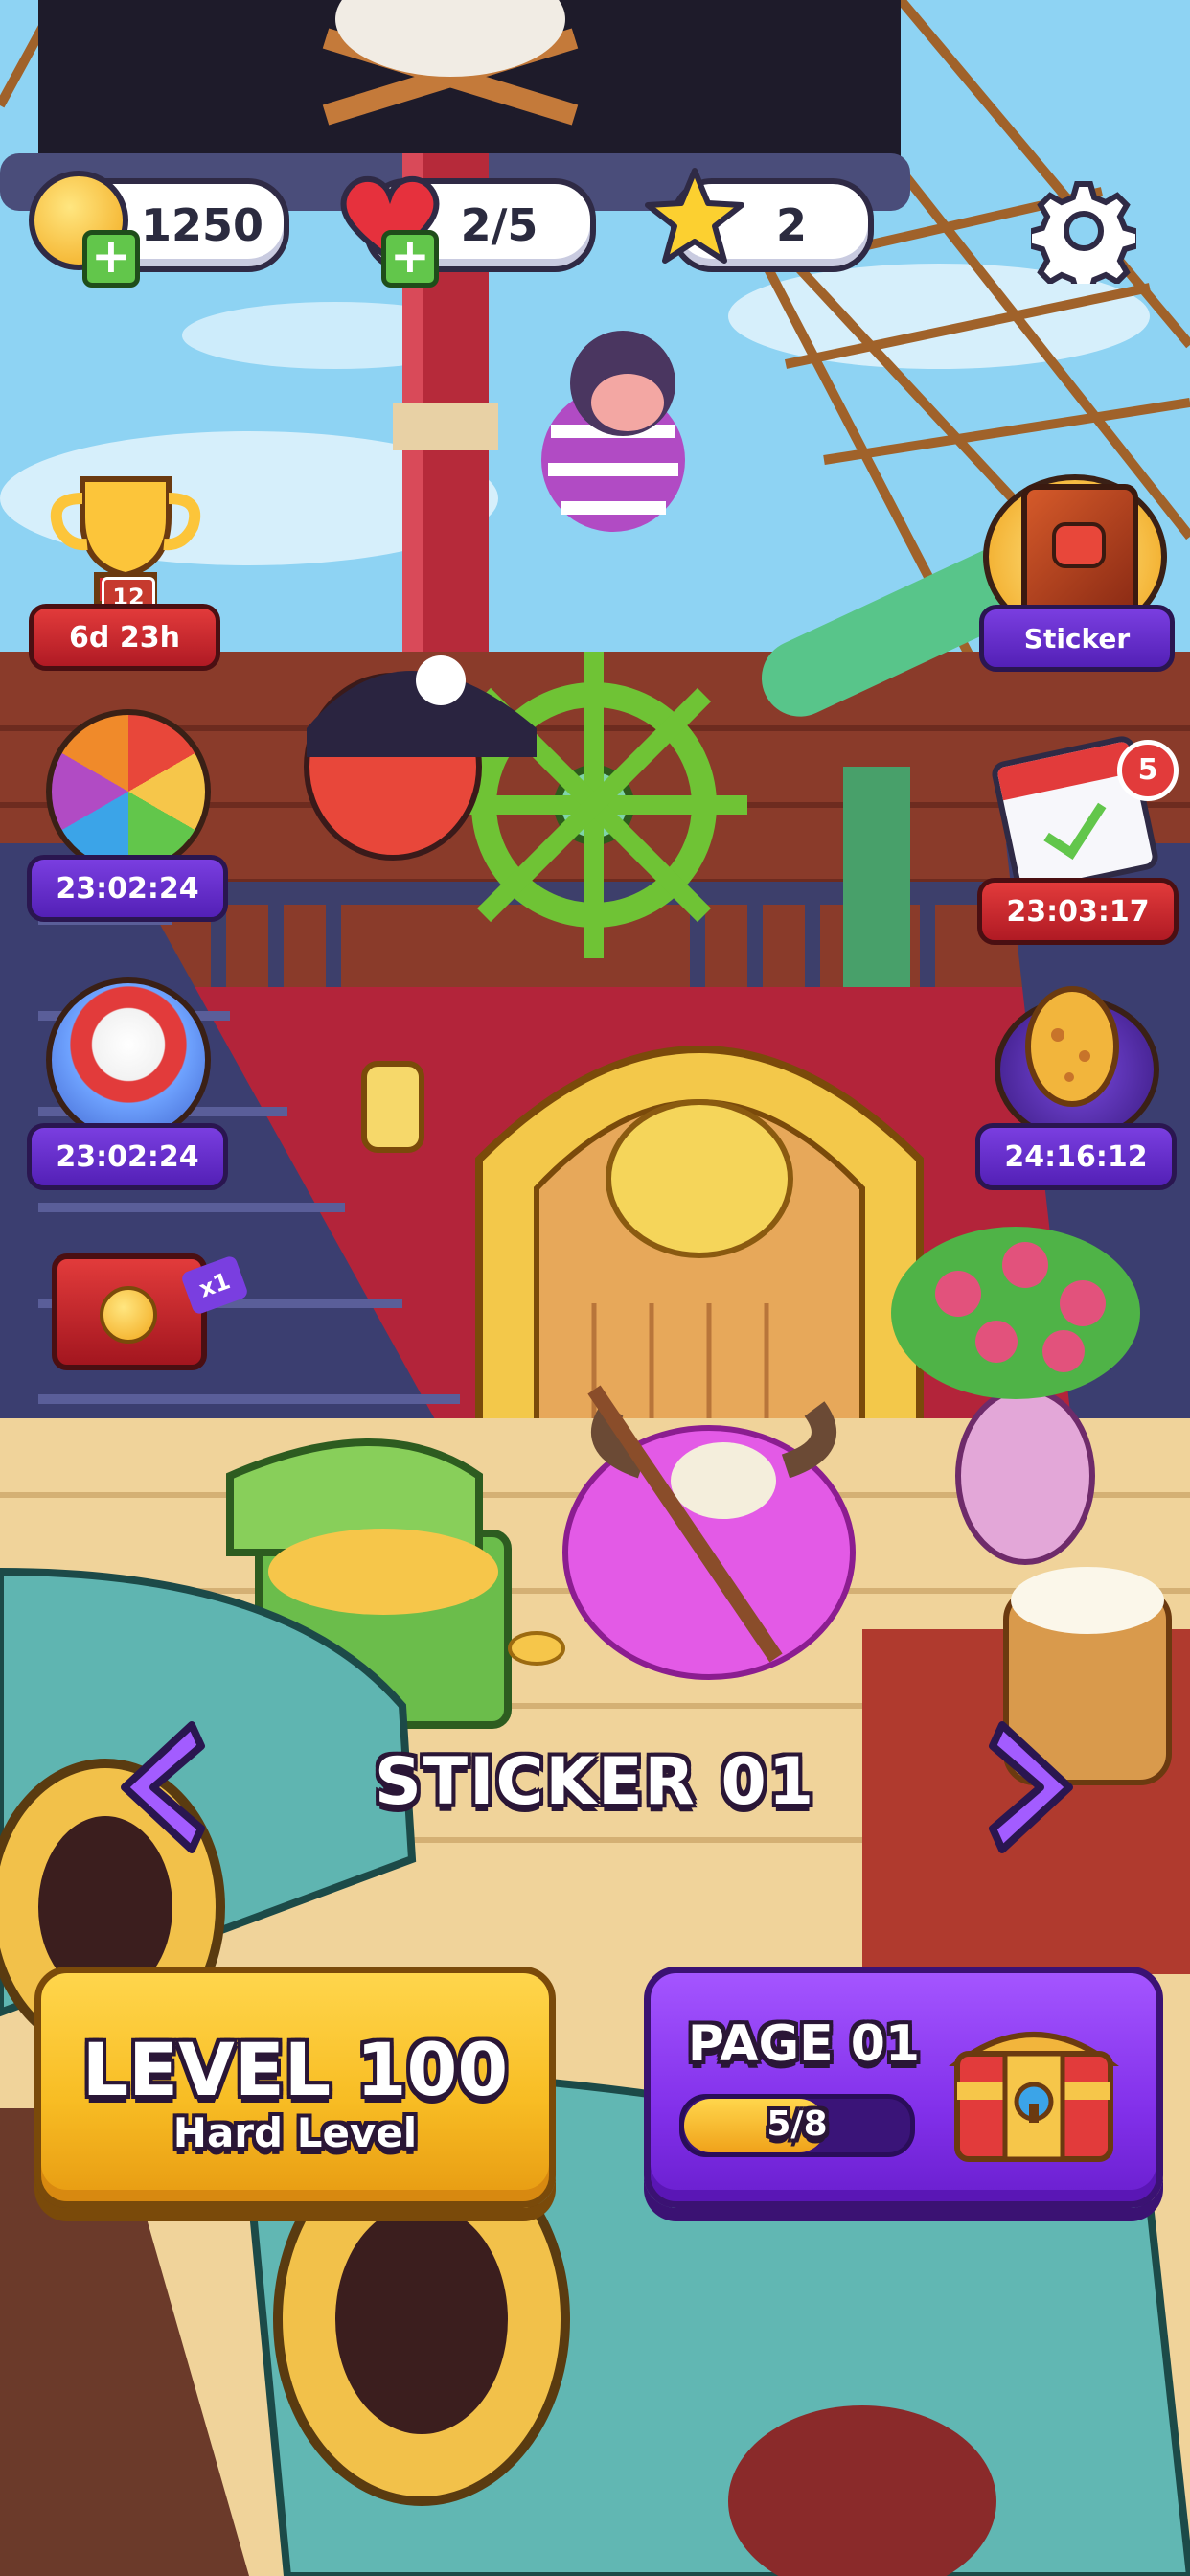 This screenshot has width=1190, height=2576. I want to click on offer-chest-button: x1, so click(152, 1307).